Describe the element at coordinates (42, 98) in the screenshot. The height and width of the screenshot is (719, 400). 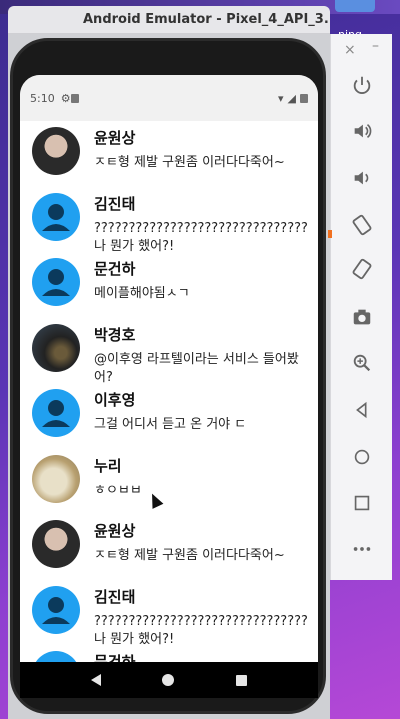
I see `status-time: 5:10` at that location.